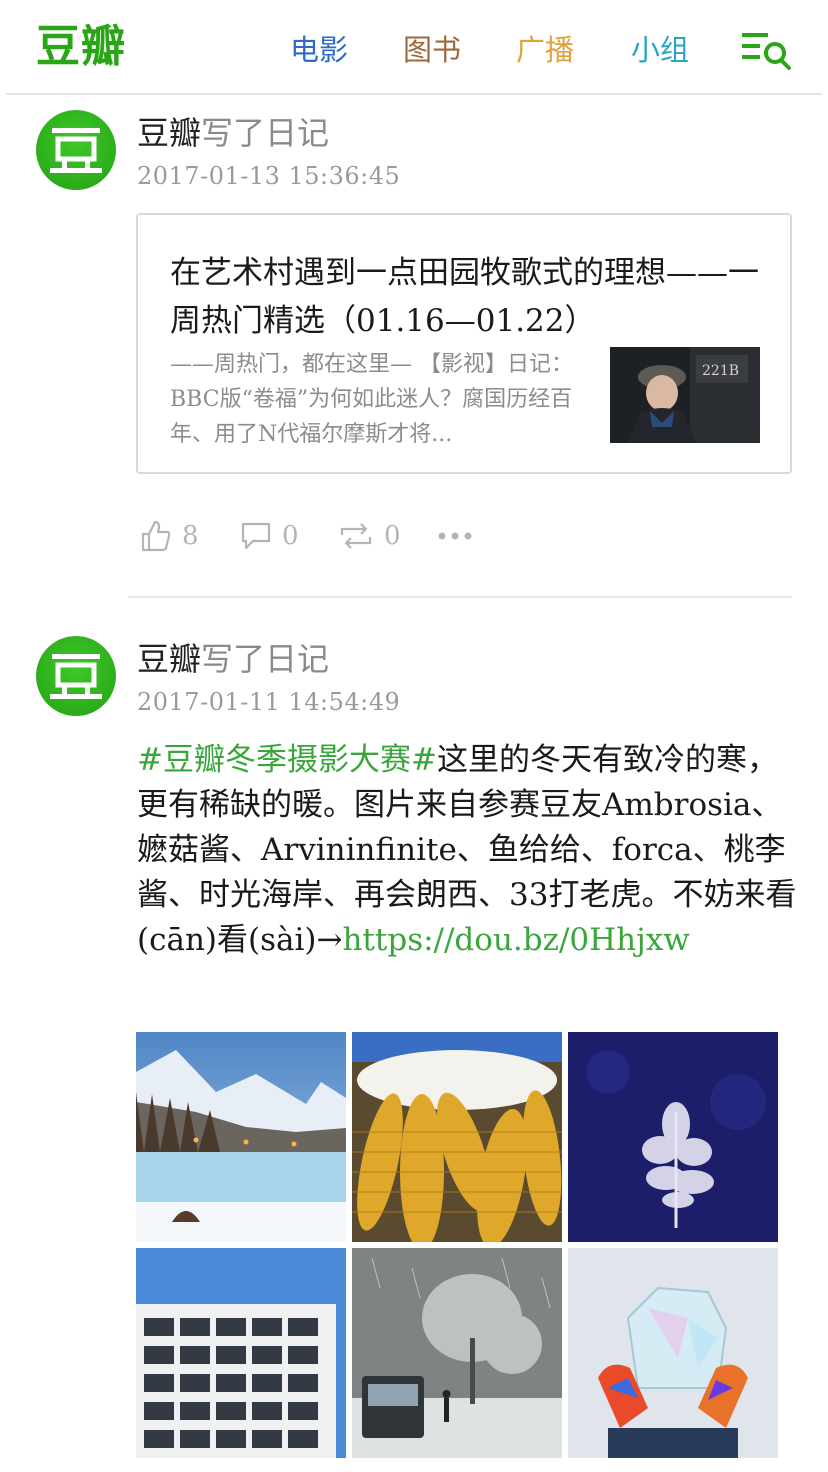 This screenshot has width=828, height=1472. Describe the element at coordinates (414, 94) in the screenshot. I see `header-divider` at that location.